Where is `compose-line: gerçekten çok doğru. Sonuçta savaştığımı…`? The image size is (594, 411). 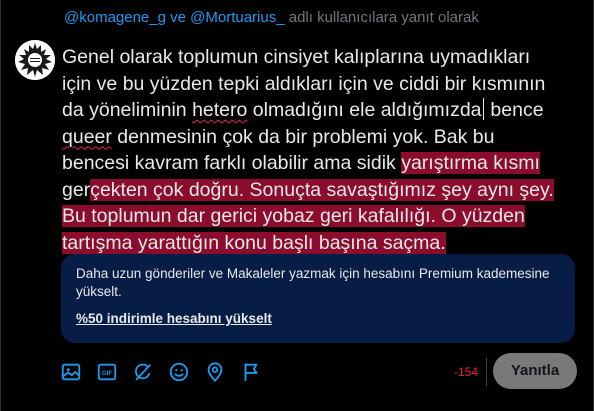
compose-line: gerçekten çok doğru. Sonuçta savaştığımı… is located at coordinates (322, 190).